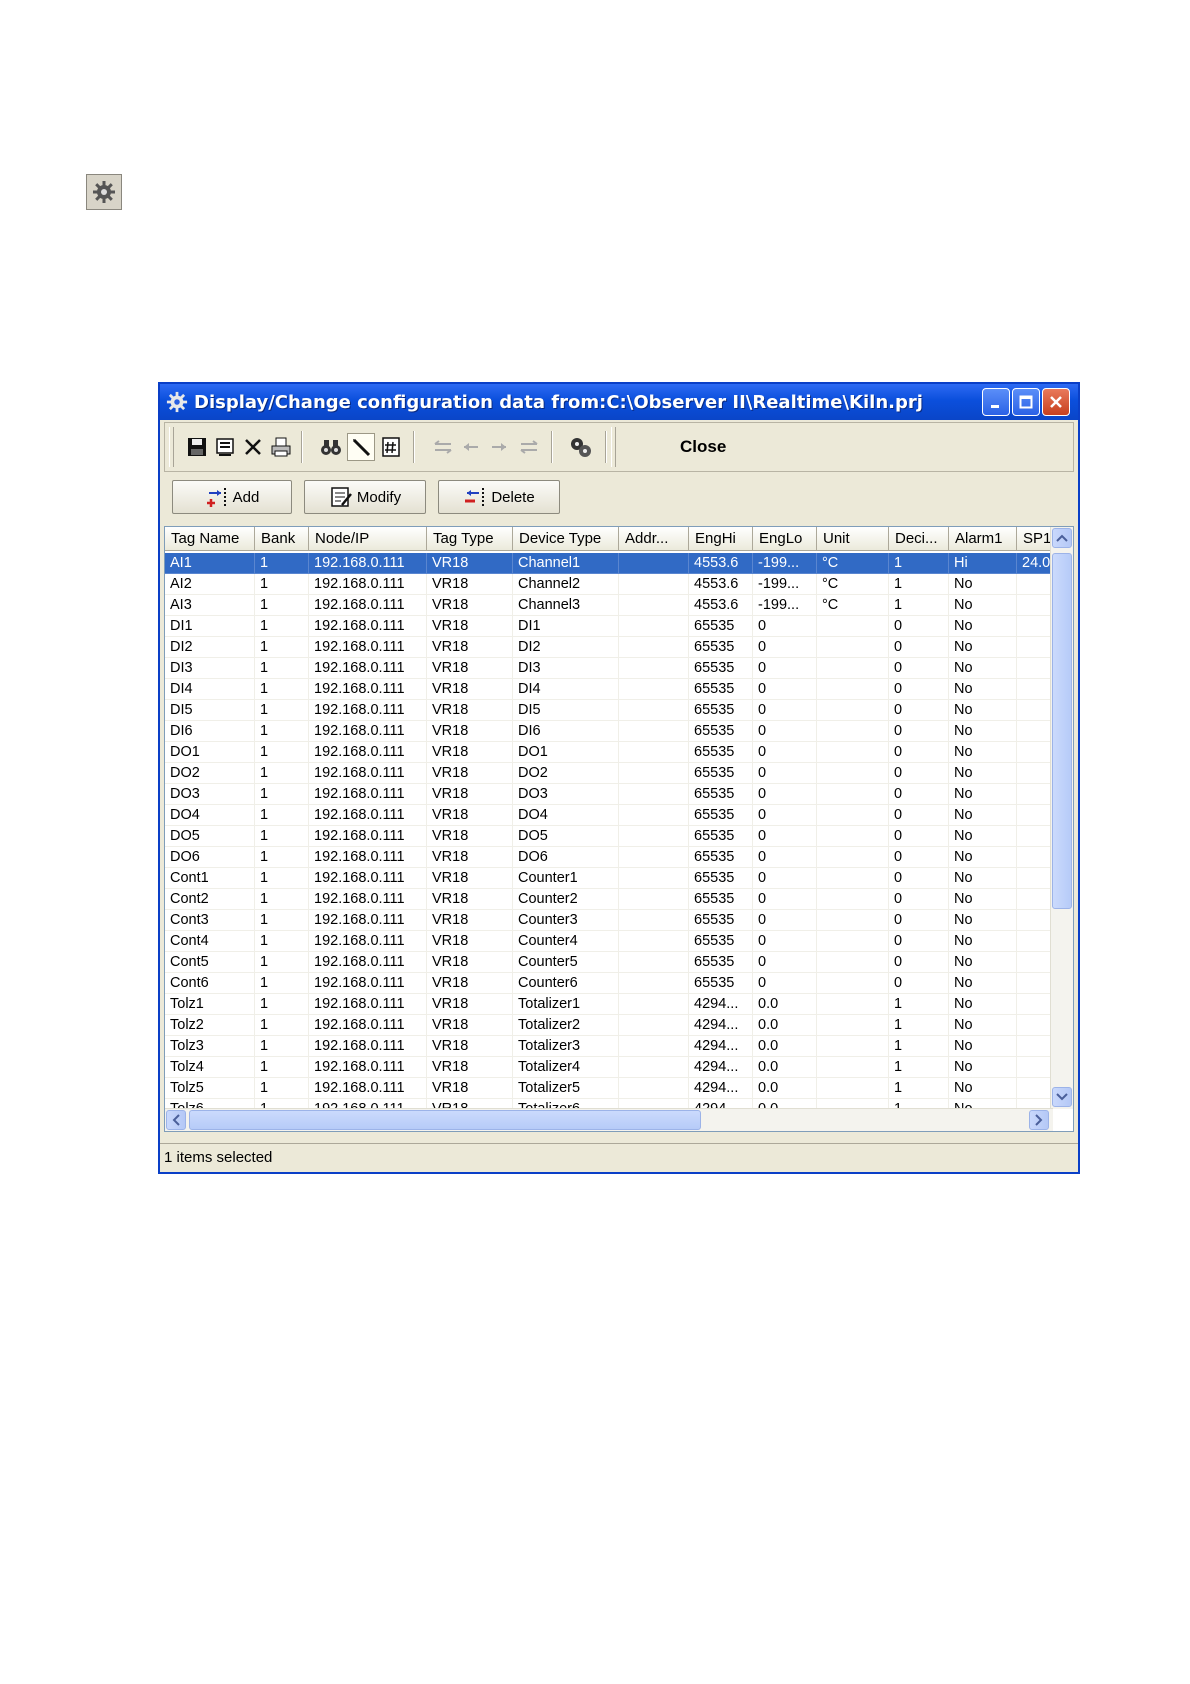 The image size is (1190, 1684). Describe the element at coordinates (499, 497) in the screenshot. I see `delete-button: Delete` at that location.